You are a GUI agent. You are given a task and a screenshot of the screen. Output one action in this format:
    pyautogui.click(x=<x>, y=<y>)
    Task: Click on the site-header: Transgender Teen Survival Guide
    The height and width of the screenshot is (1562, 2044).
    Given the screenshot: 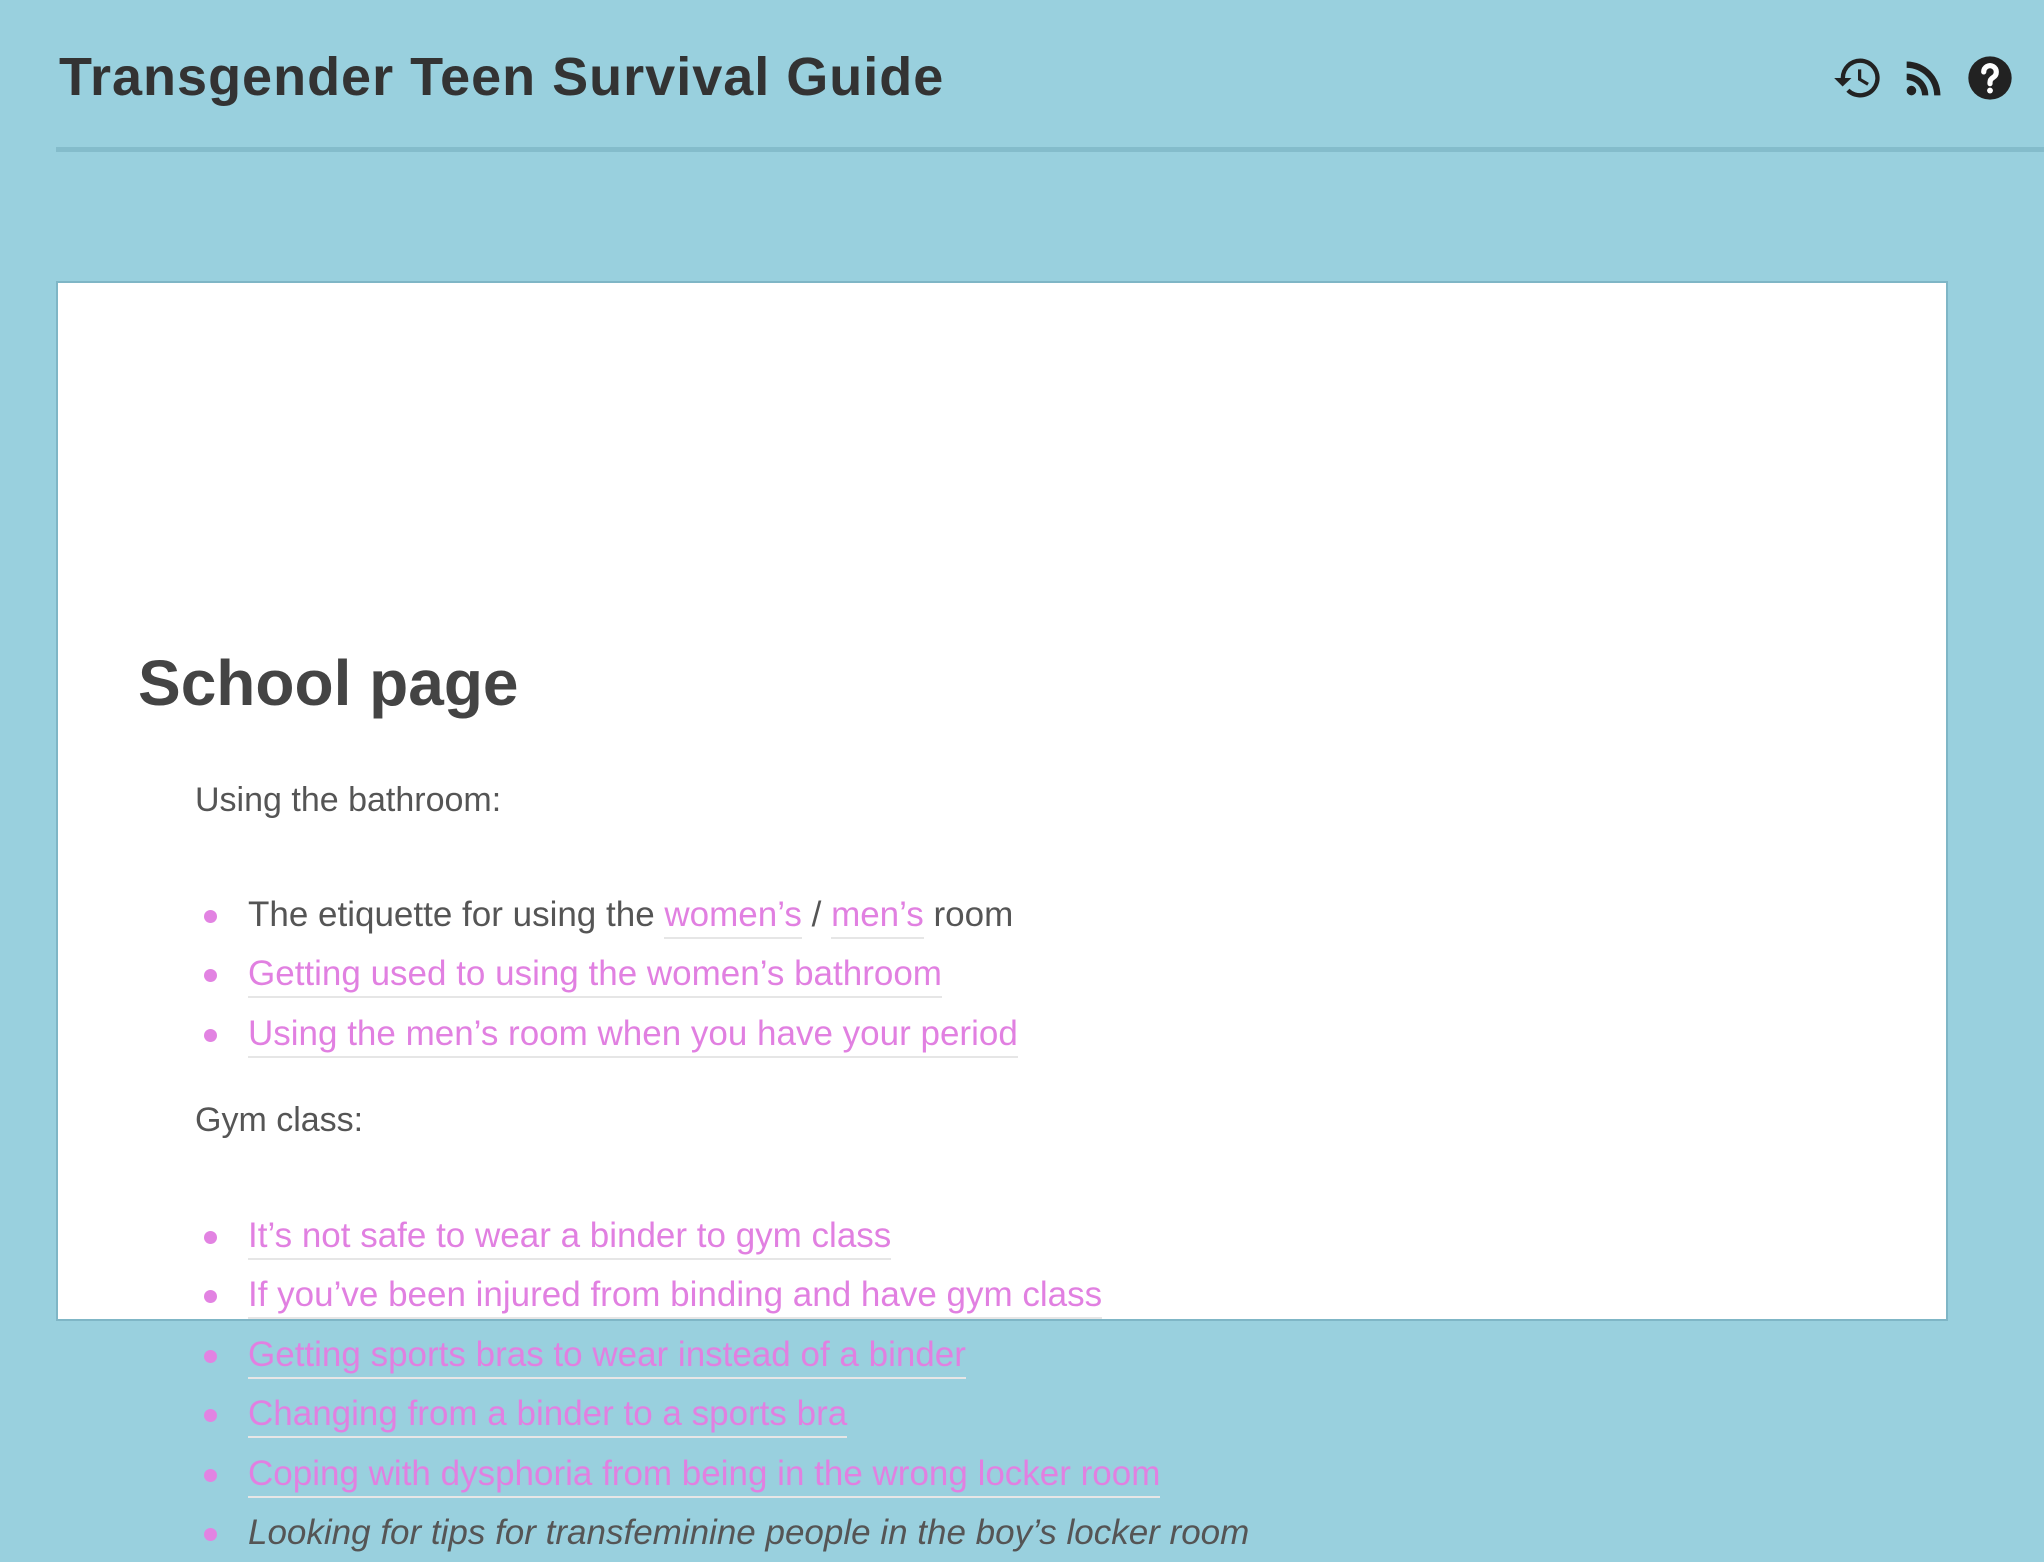 What is the action you would take?
    pyautogui.click(x=1050, y=76)
    